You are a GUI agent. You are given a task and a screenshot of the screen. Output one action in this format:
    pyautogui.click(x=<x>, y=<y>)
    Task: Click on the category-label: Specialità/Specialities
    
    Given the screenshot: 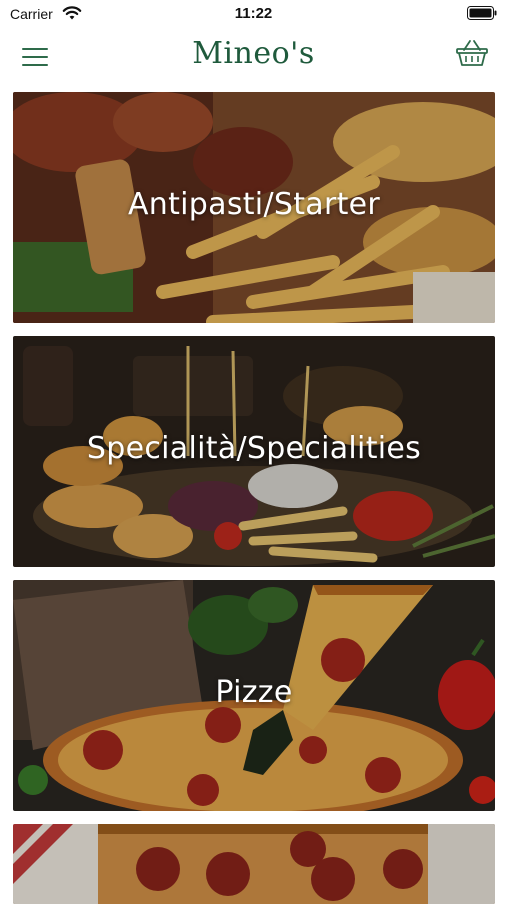 What is the action you would take?
    pyautogui.click(x=254, y=448)
    